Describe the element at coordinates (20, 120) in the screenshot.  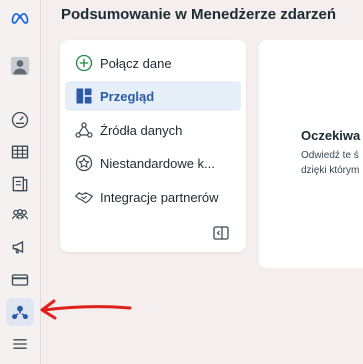
I see `dashboard-gauge-icon` at that location.